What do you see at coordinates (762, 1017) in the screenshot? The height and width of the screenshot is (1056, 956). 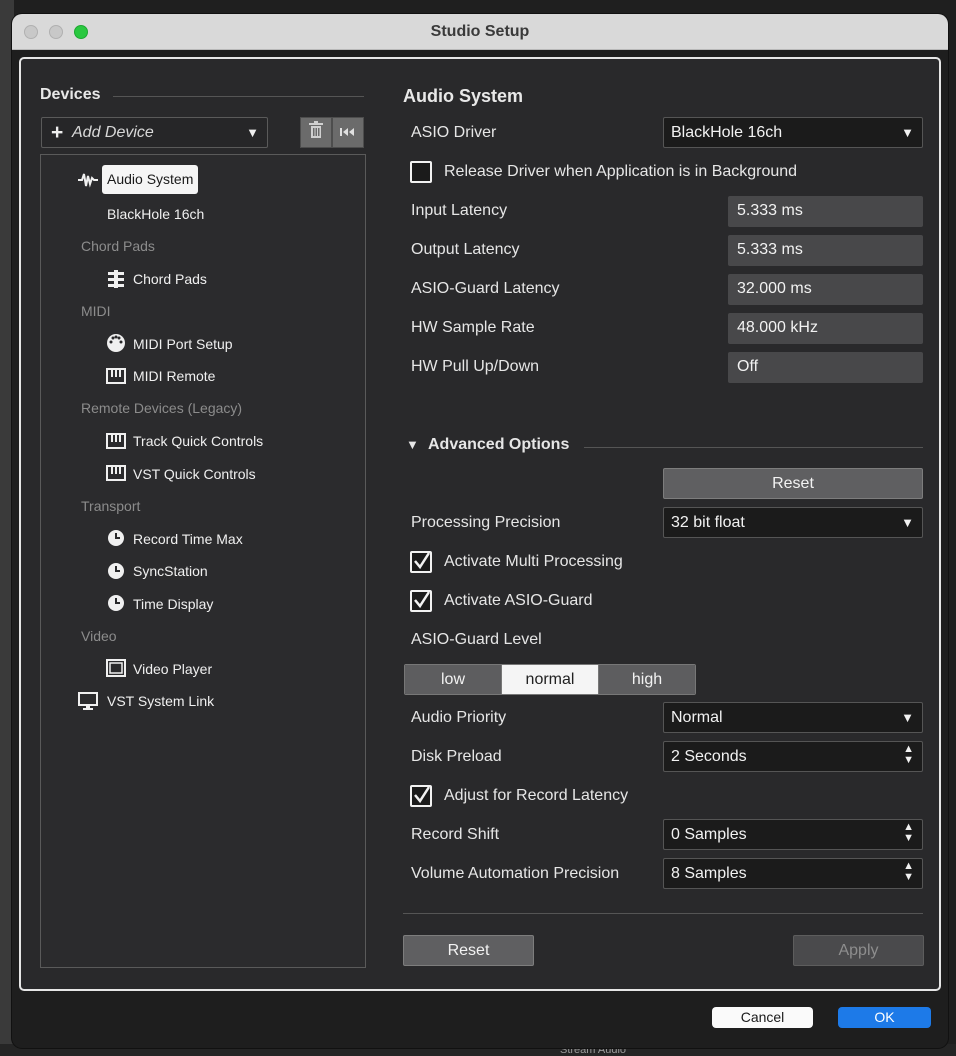 I see `cancel-button: Cancel` at bounding box center [762, 1017].